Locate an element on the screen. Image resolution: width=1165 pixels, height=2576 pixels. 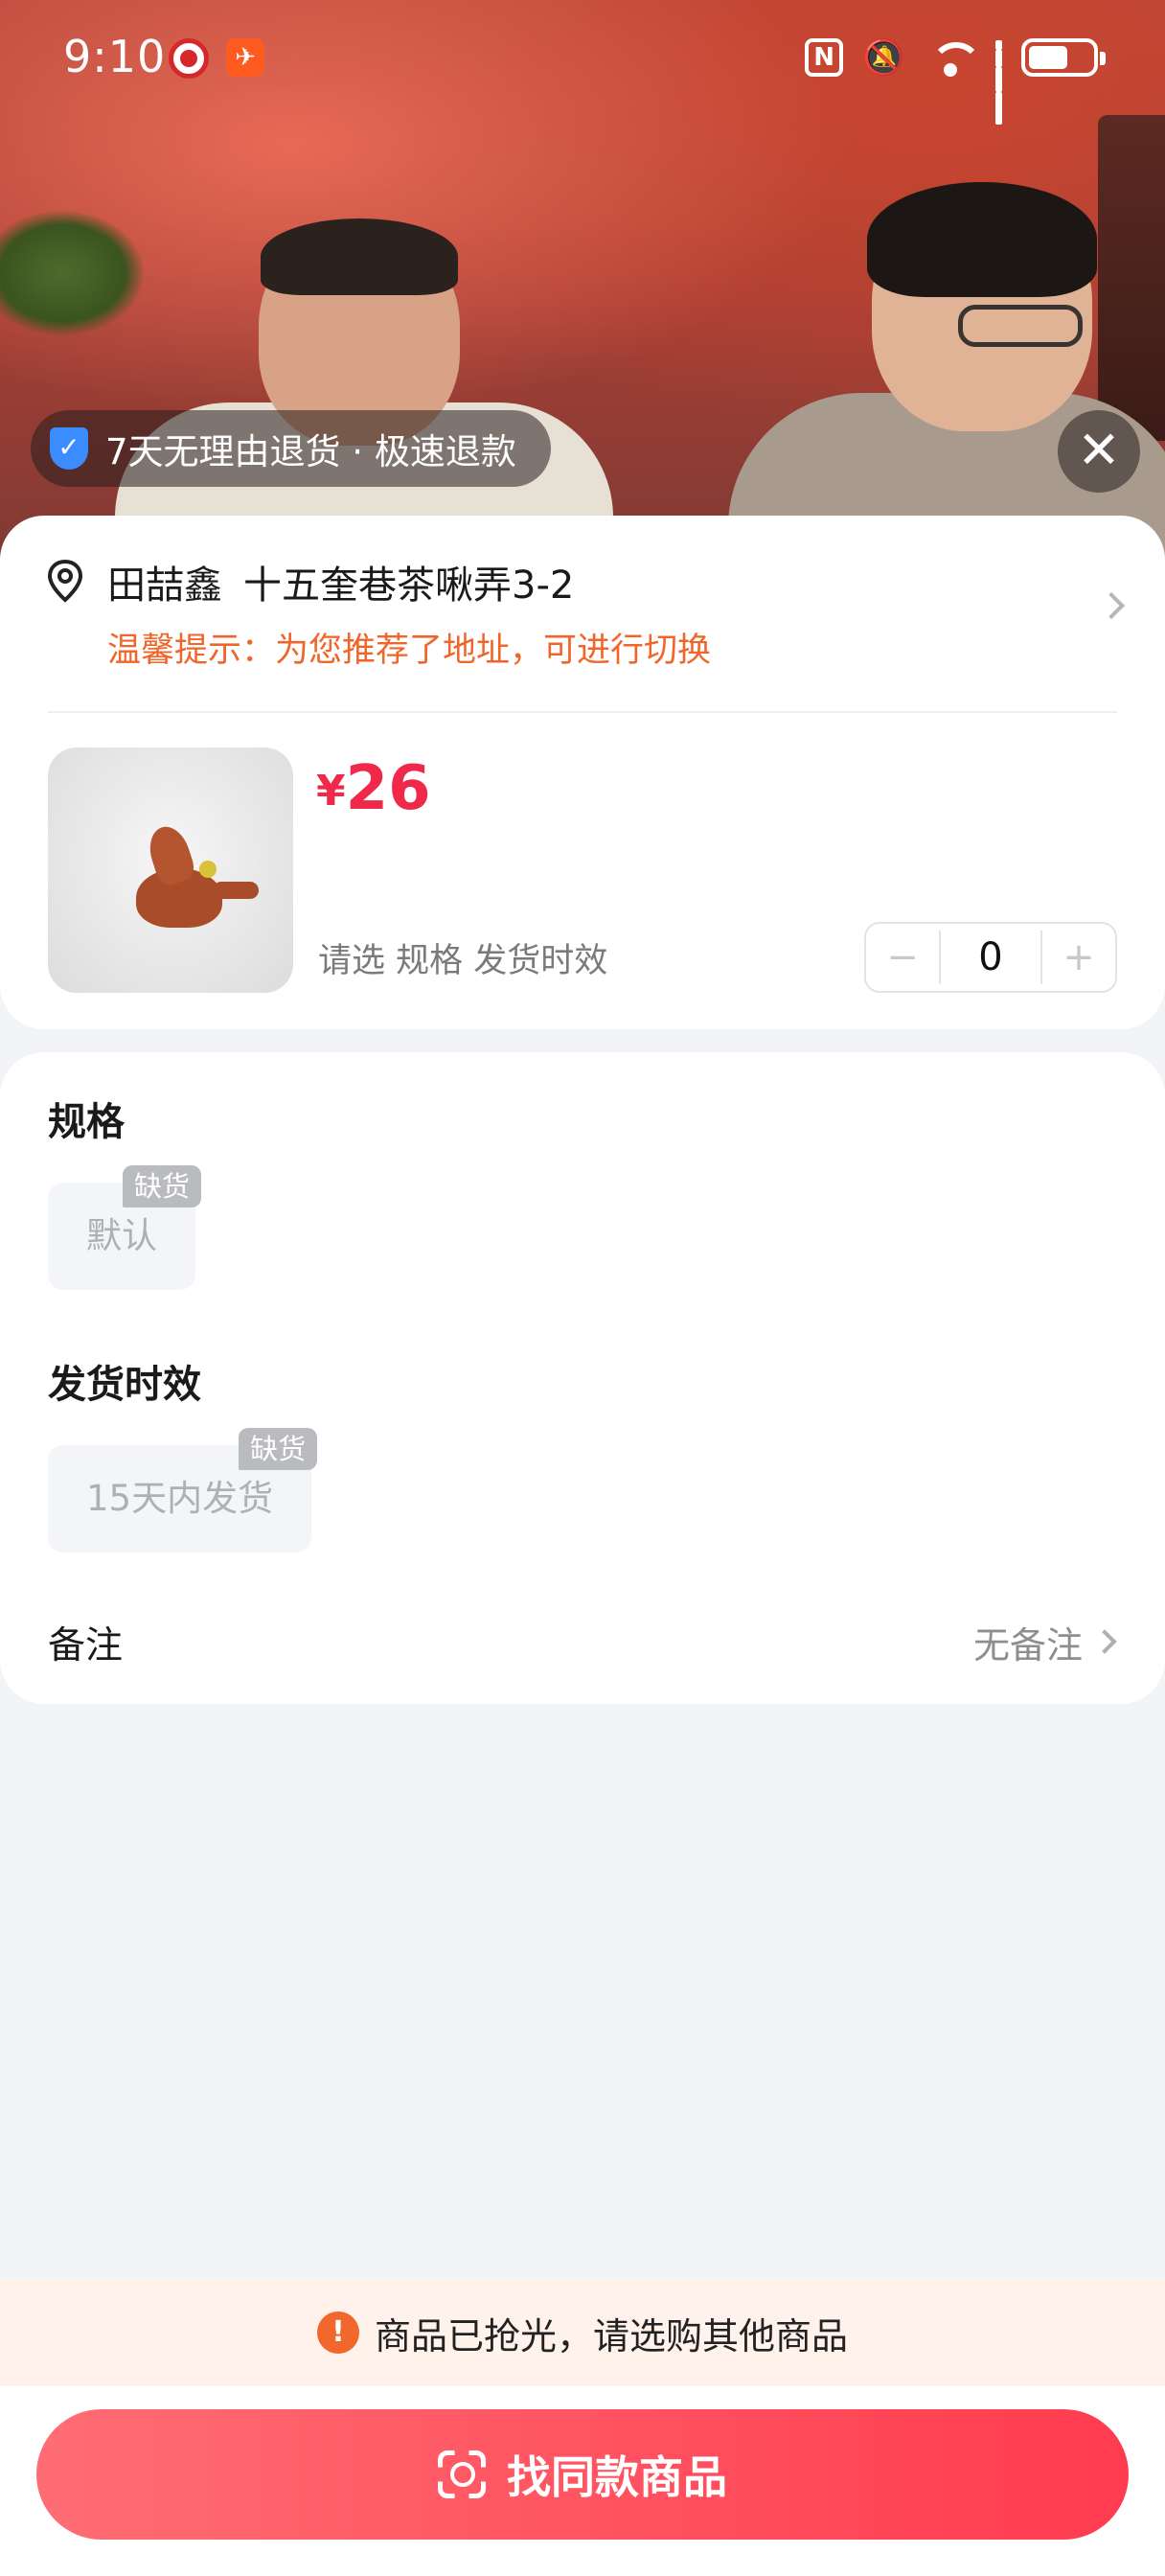
ship-option-15days: 15天内发货 缺货 is located at coordinates (183, 1490).